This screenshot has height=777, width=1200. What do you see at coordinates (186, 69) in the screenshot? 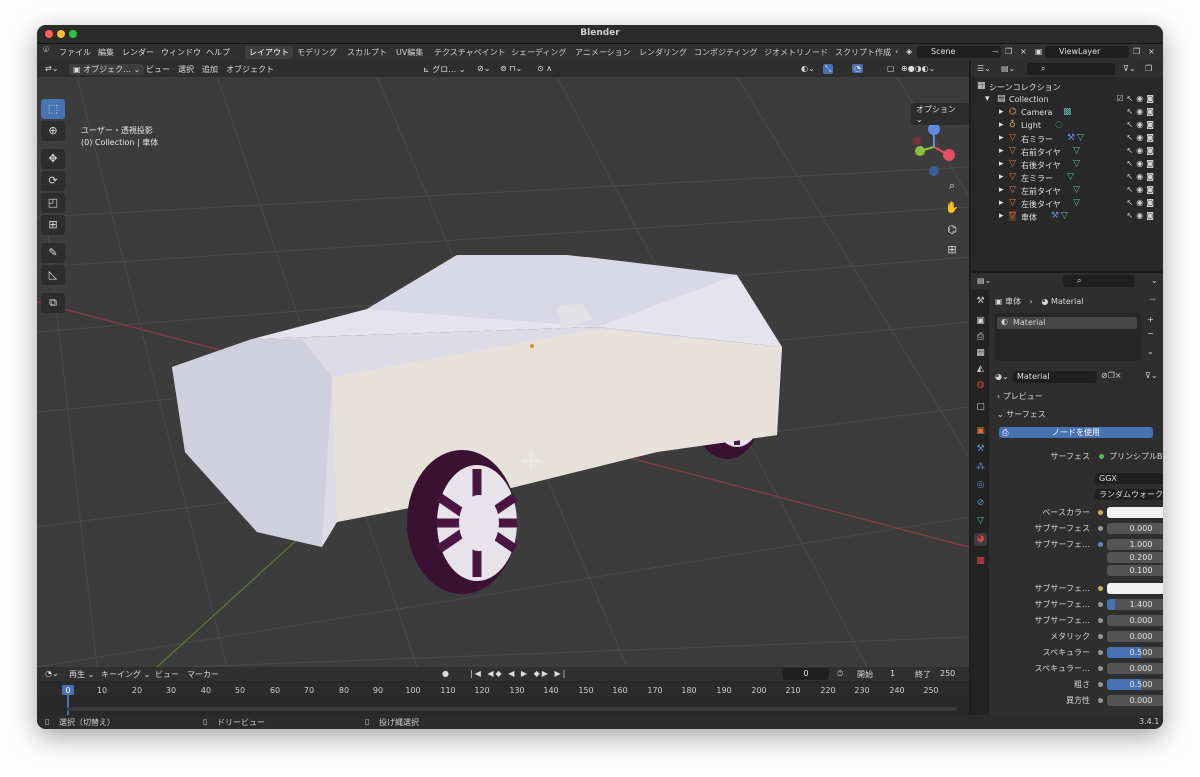
I see `menu-select: 選択` at bounding box center [186, 69].